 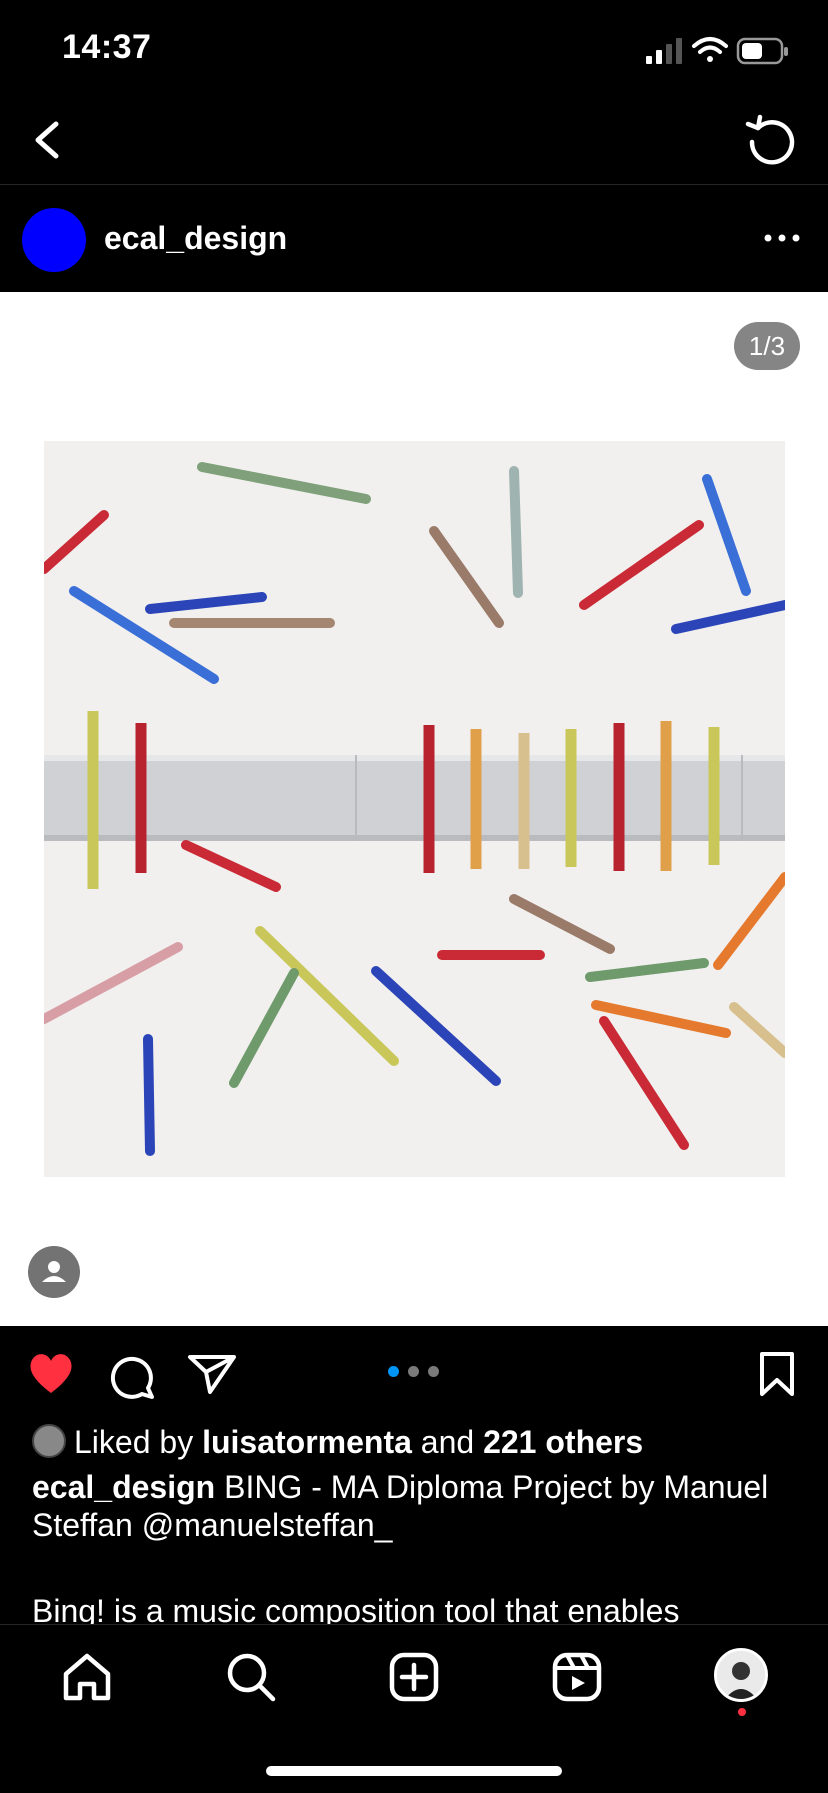 What do you see at coordinates (87, 1677) in the screenshot?
I see `home-icon` at bounding box center [87, 1677].